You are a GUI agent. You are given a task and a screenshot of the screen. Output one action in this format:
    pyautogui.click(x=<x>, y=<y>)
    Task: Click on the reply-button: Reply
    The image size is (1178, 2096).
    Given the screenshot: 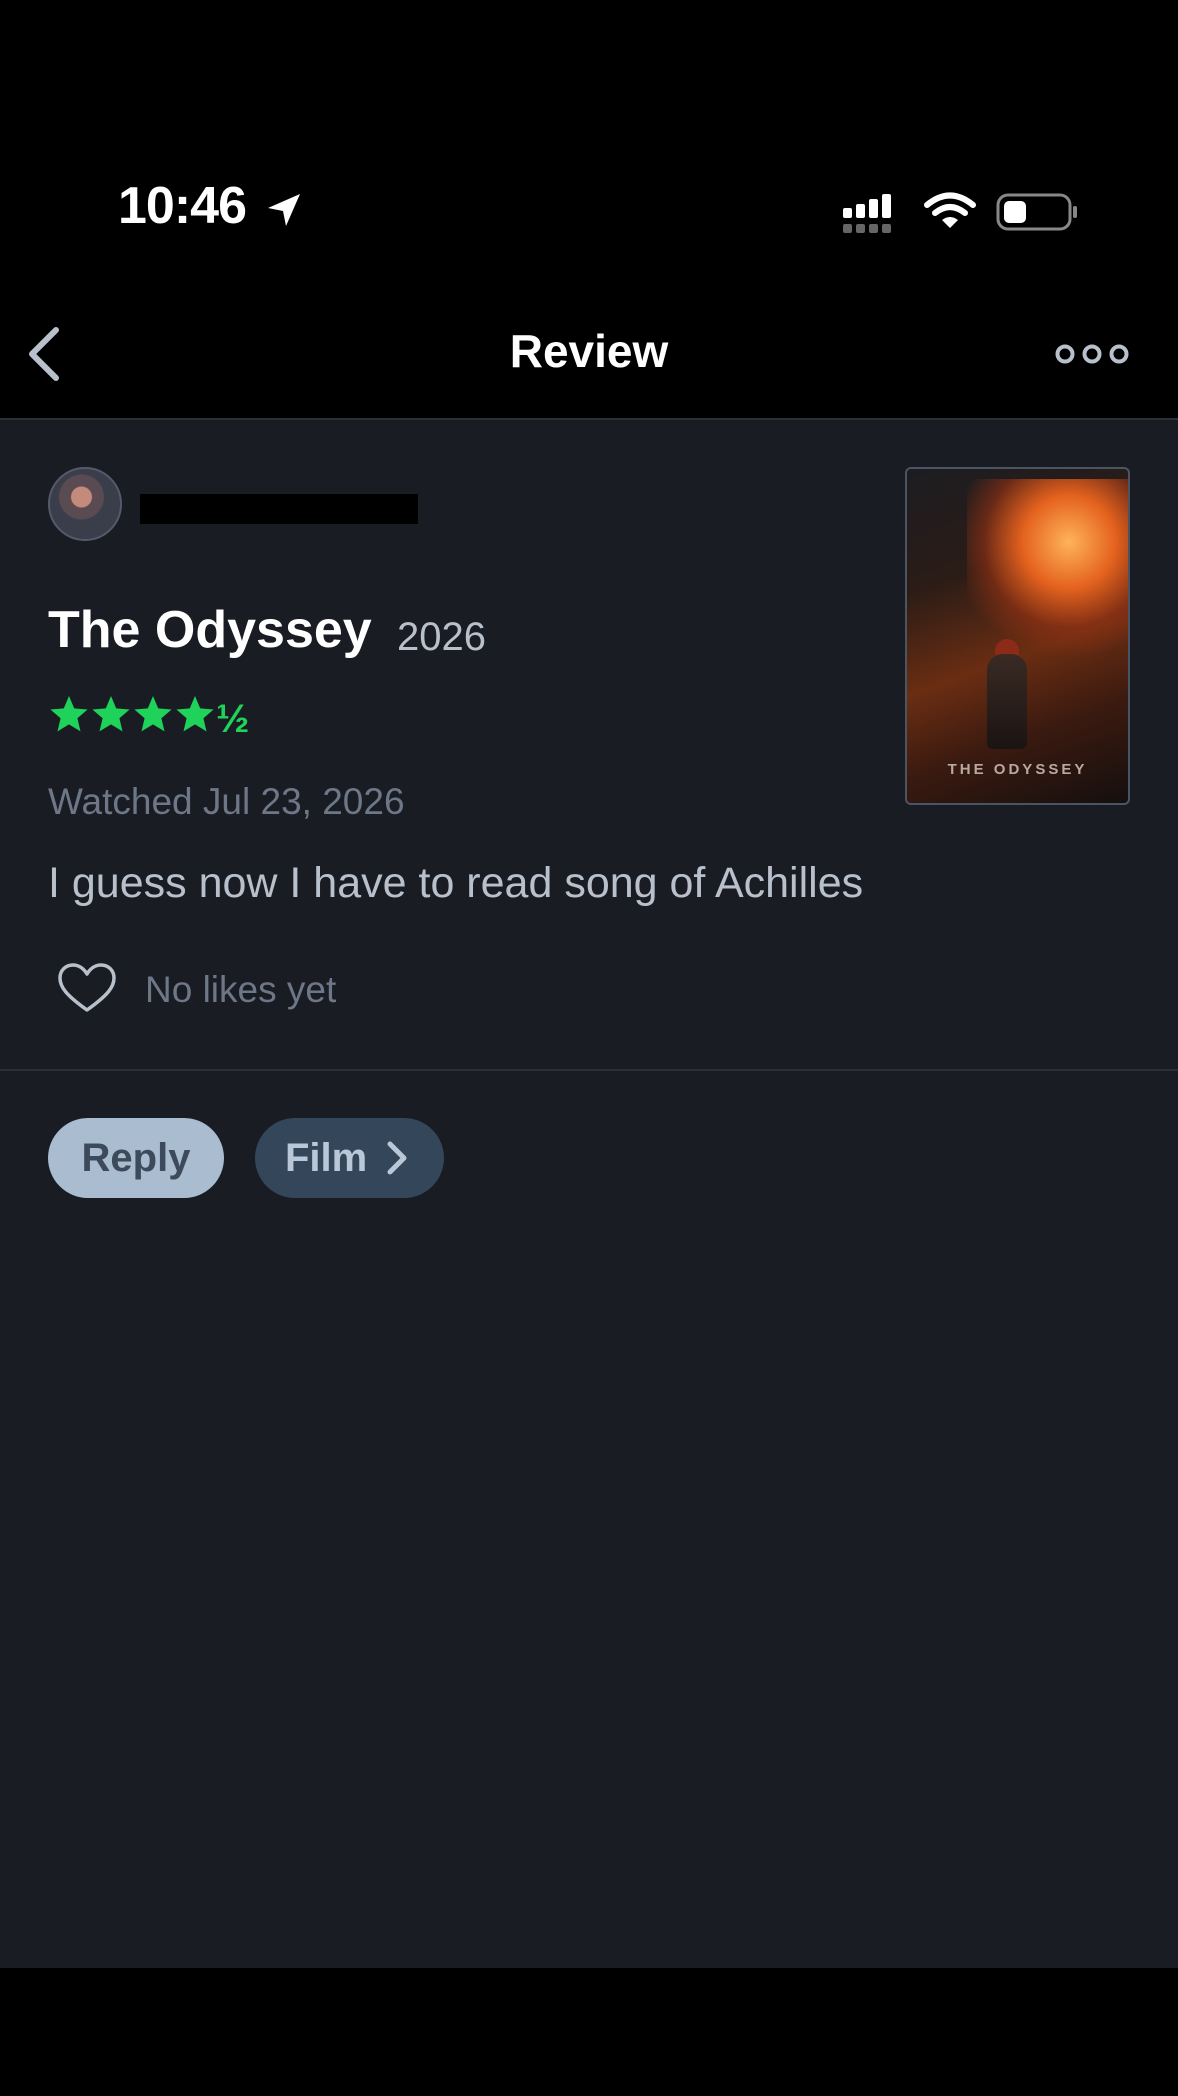 What is the action you would take?
    pyautogui.click(x=136, y=1158)
    